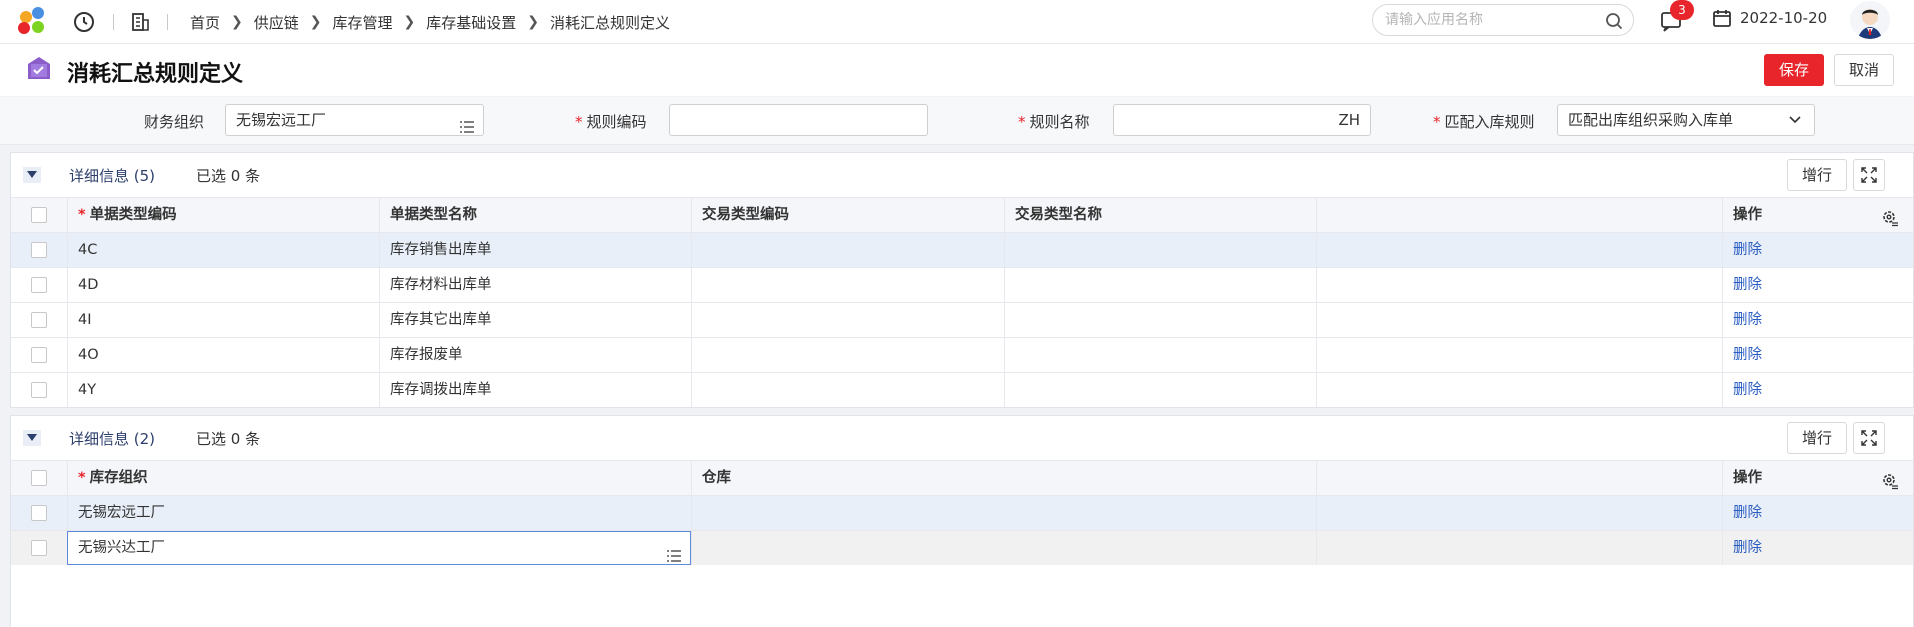 Image resolution: width=1914 pixels, height=627 pixels. Describe the element at coordinates (39, 69) in the screenshot. I see `document-check-icon` at that location.